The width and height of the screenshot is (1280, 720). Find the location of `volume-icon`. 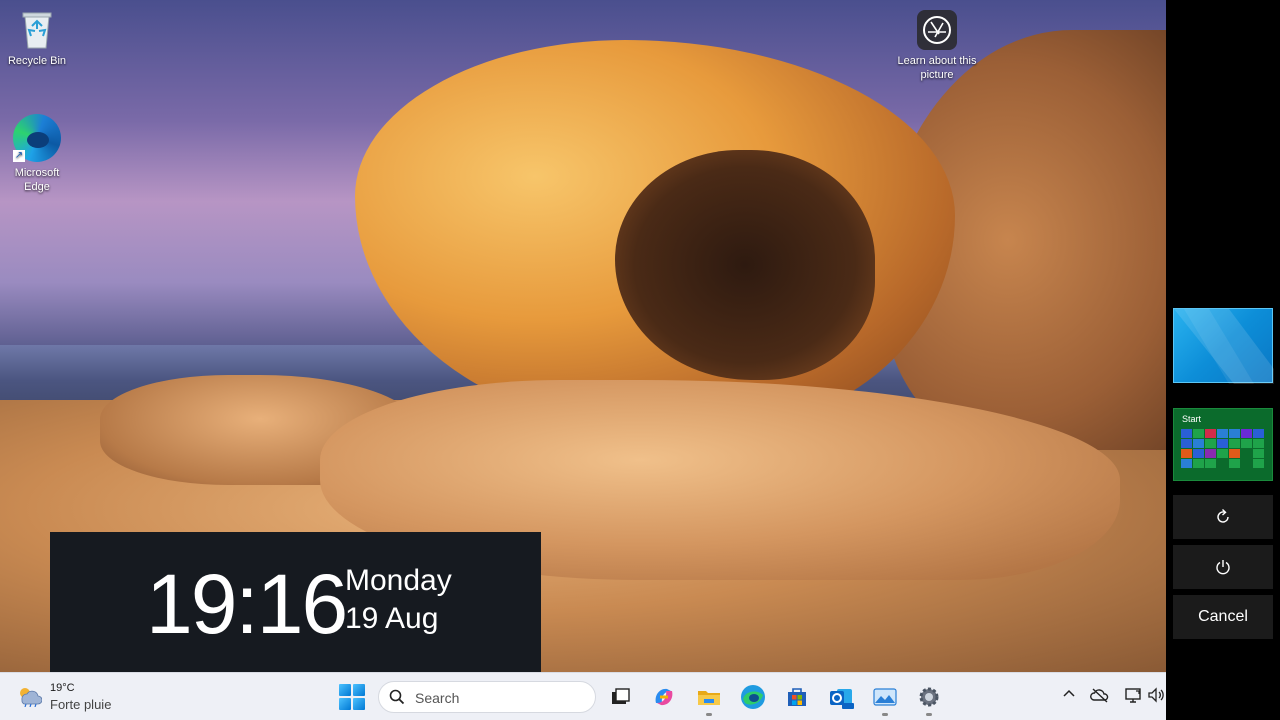

volume-icon is located at coordinates (1156, 695).